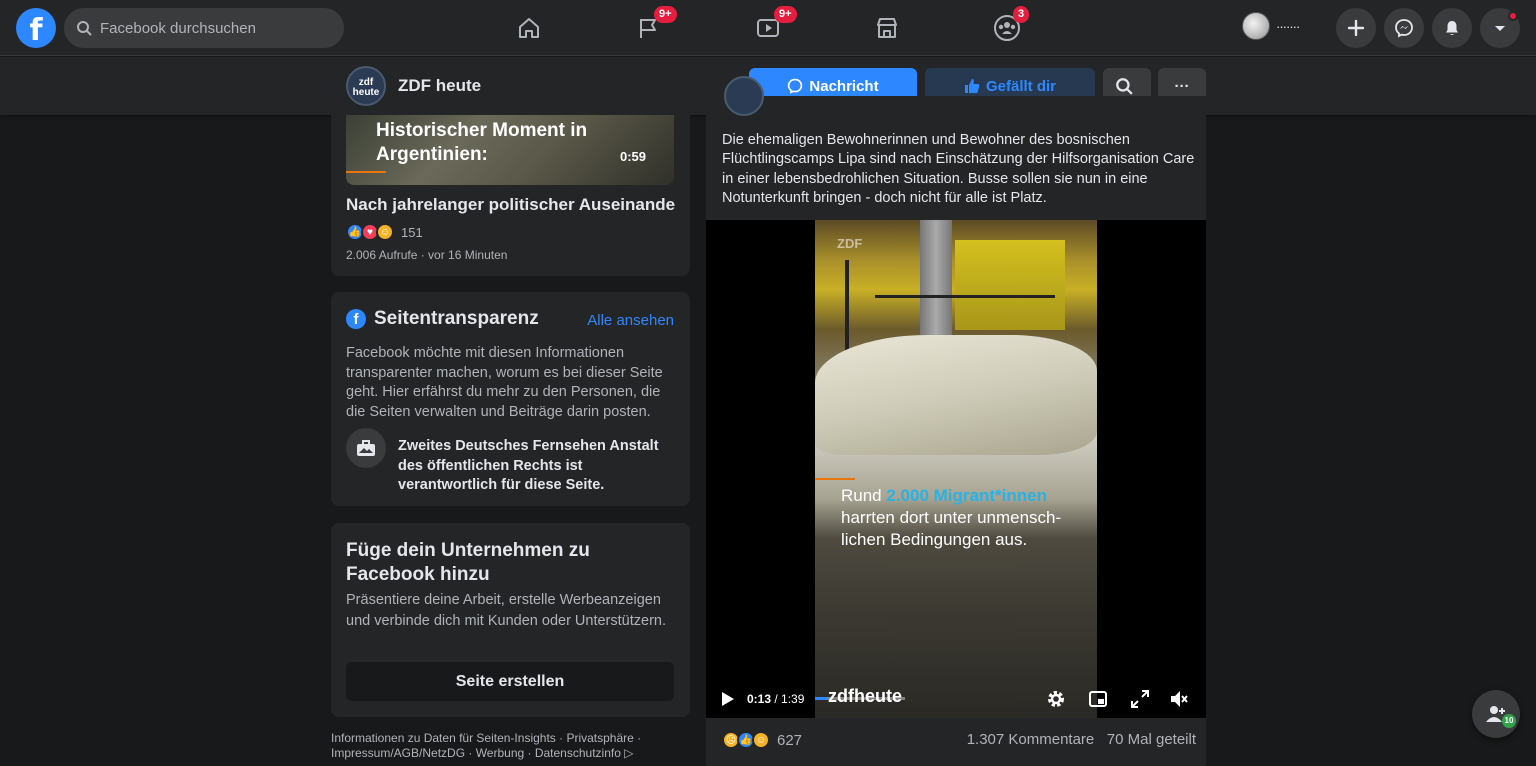 Image resolution: width=1536 pixels, height=766 pixels. I want to click on caption-accent-bar, so click(835, 479).